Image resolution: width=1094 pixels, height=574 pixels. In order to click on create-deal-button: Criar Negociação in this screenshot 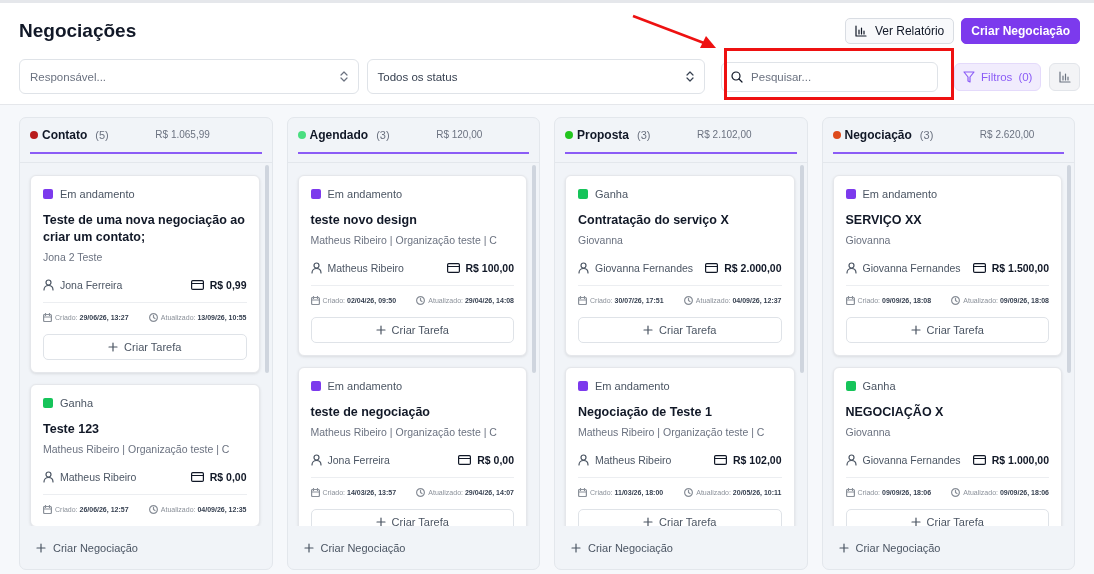, I will do `click(1020, 31)`.